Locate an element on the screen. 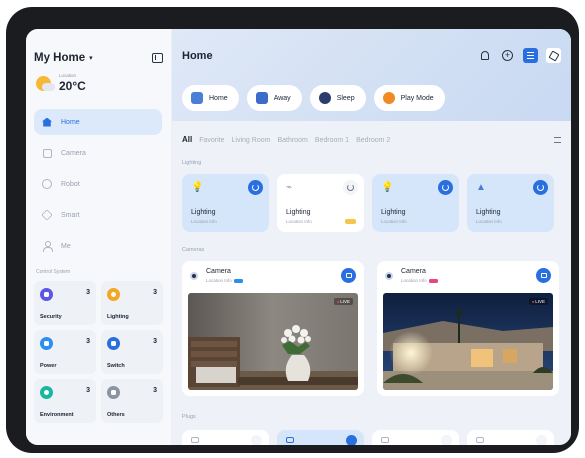 This screenshot has height=458, width=585. tab-all: All is located at coordinates (187, 139).